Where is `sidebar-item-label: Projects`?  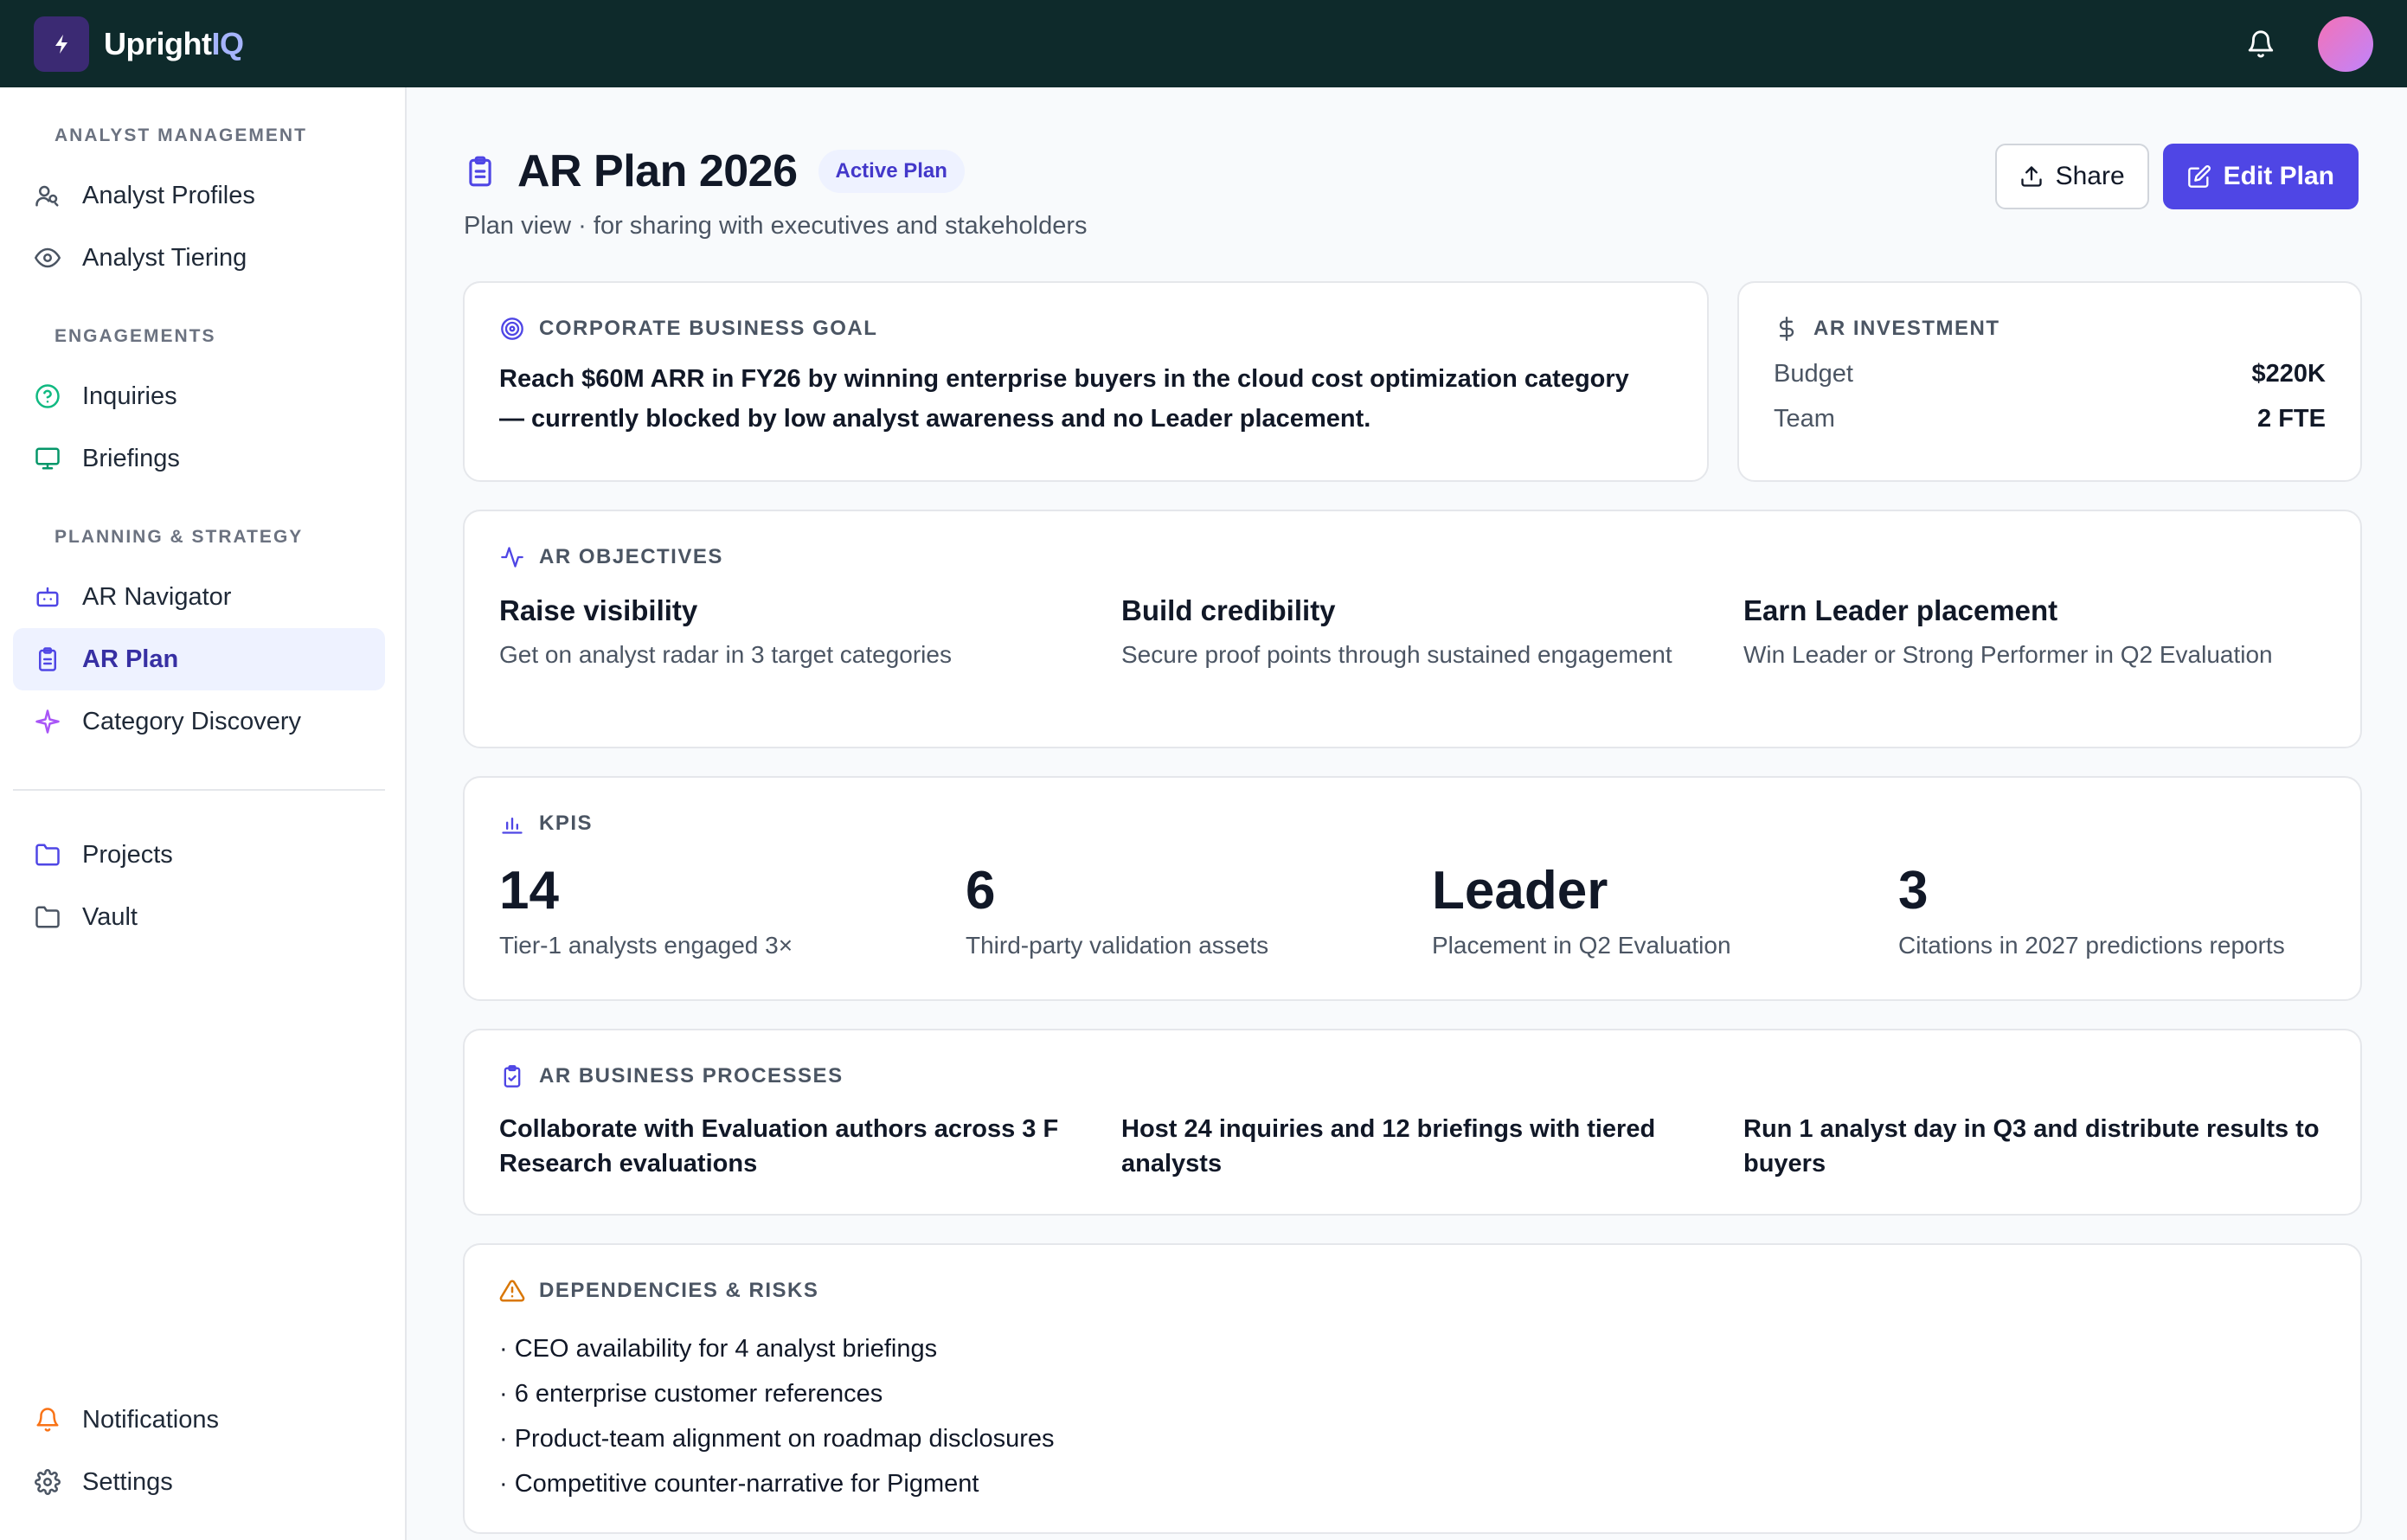 sidebar-item-label: Projects is located at coordinates (127, 854).